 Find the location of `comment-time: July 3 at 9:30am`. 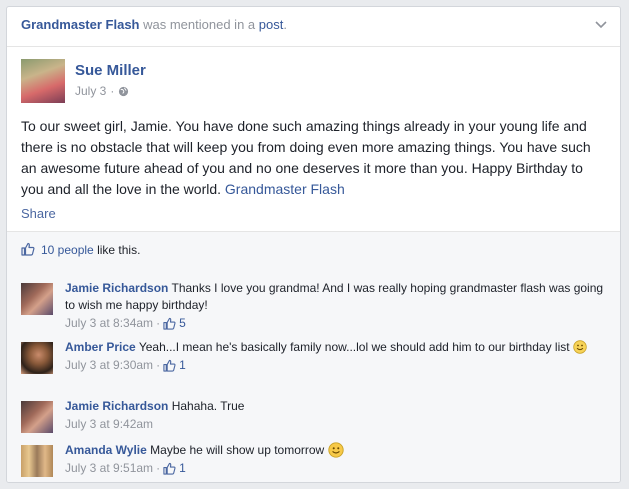

comment-time: July 3 at 9:30am is located at coordinates (109, 365).